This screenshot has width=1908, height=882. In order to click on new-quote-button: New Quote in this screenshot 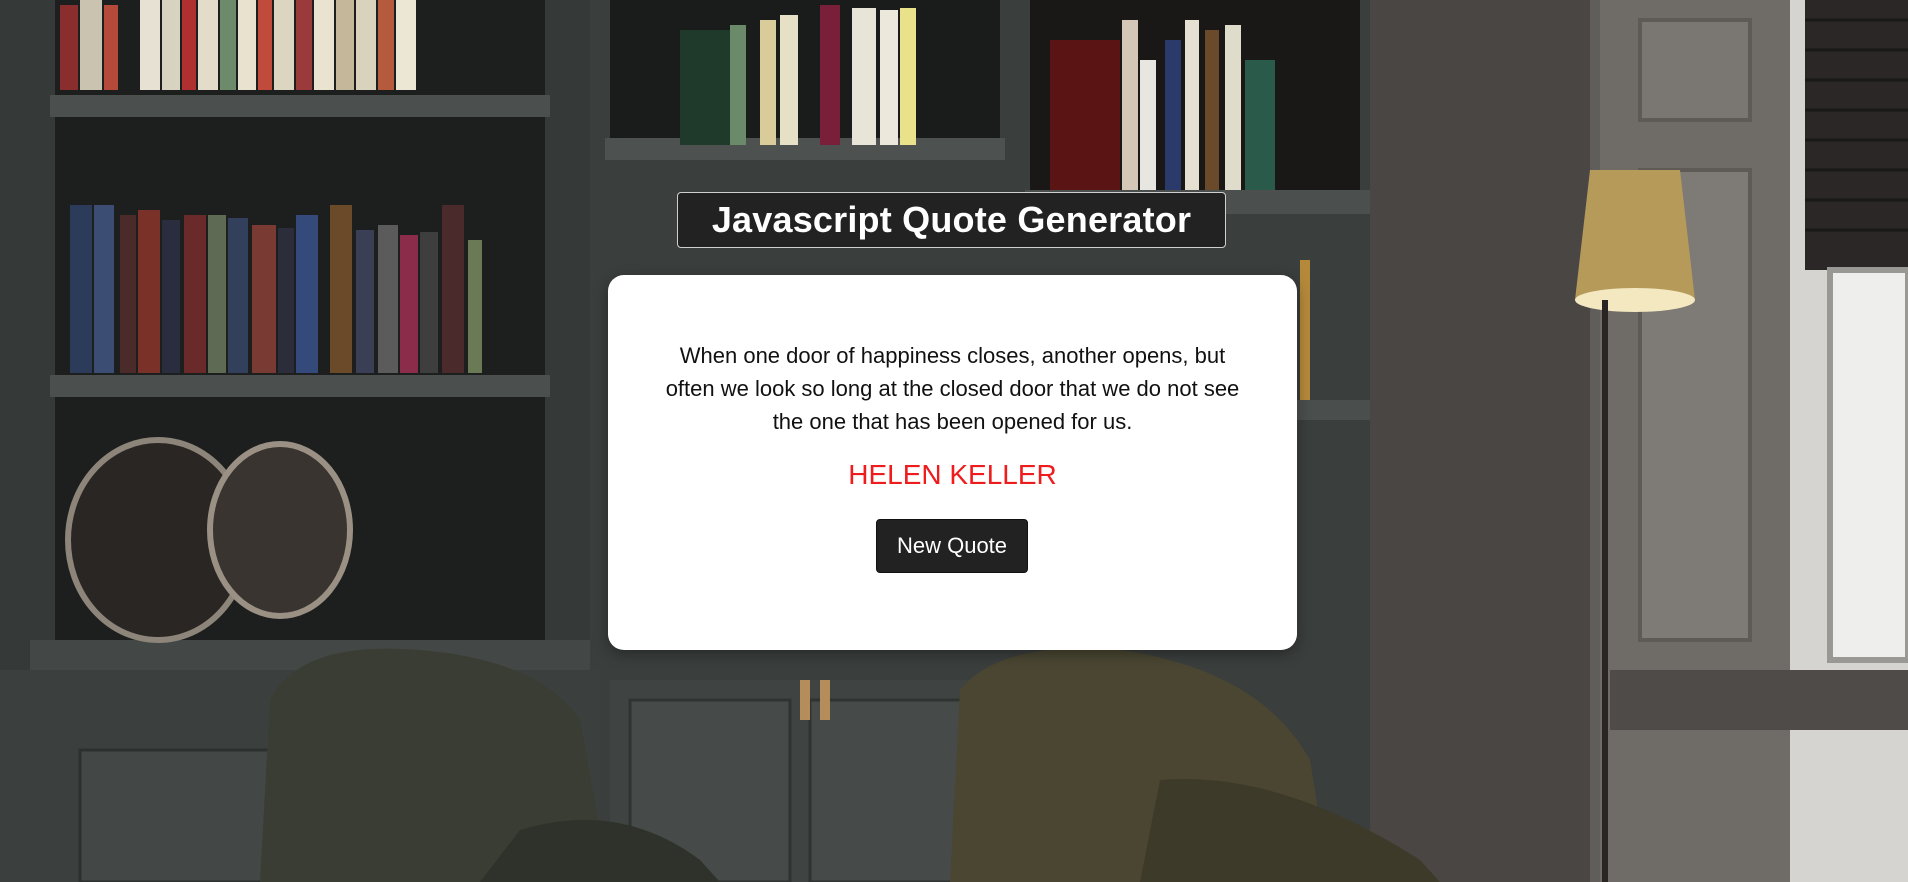, I will do `click(952, 546)`.